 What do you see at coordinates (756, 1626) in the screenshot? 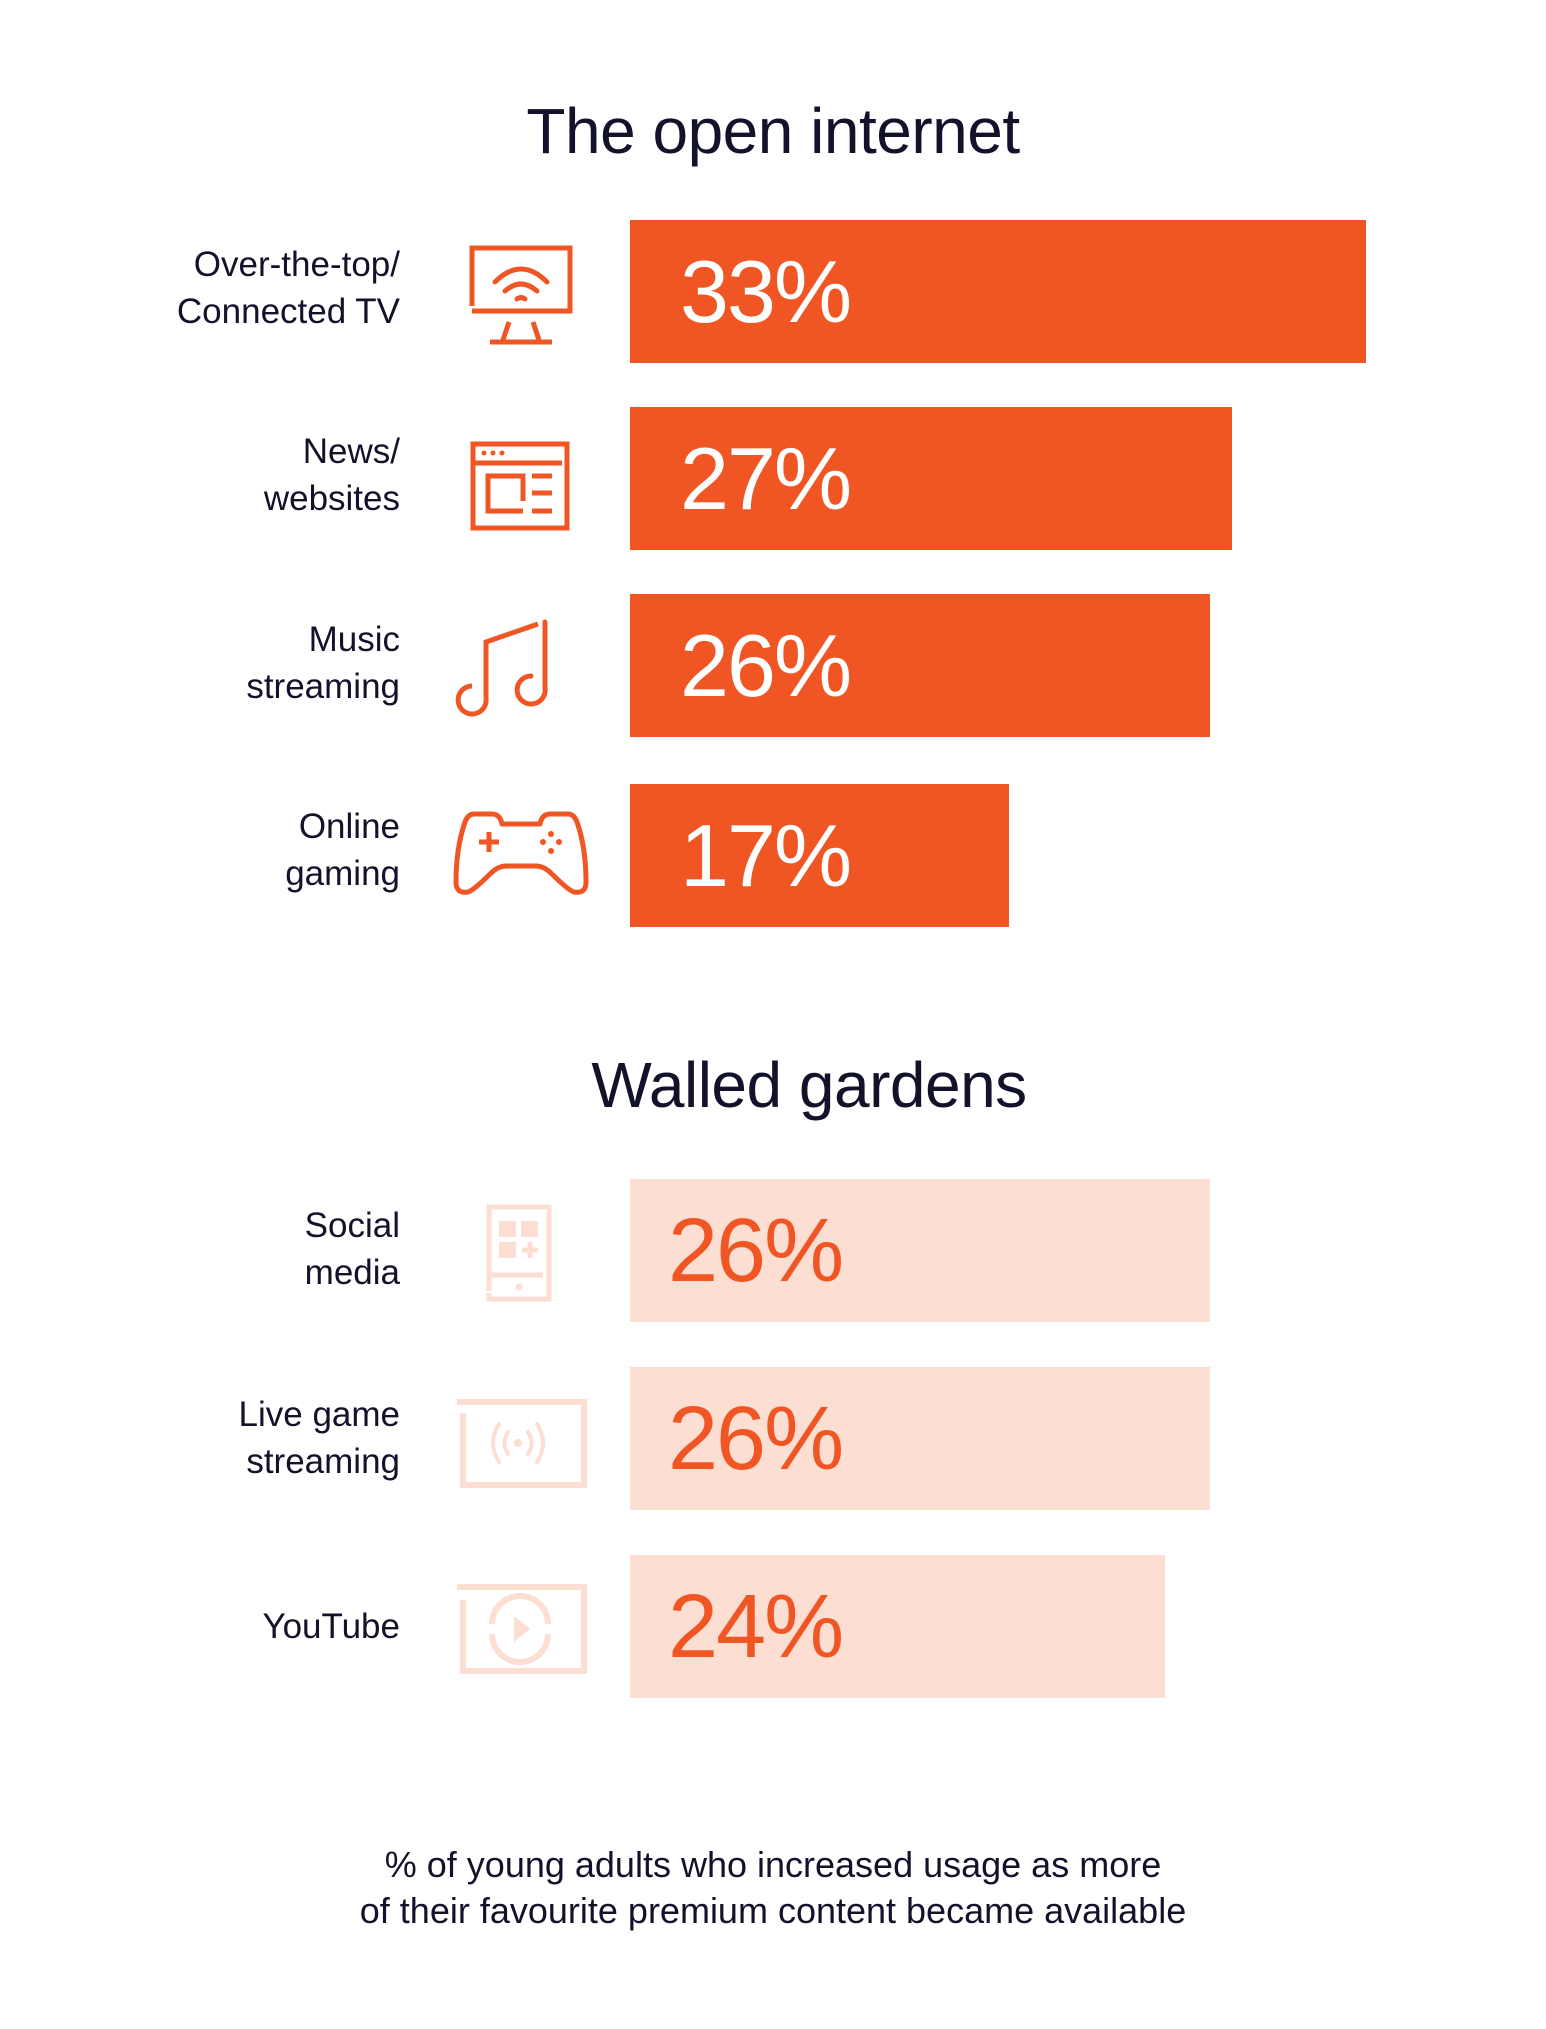
I see `bar-value-label: 24%` at bounding box center [756, 1626].